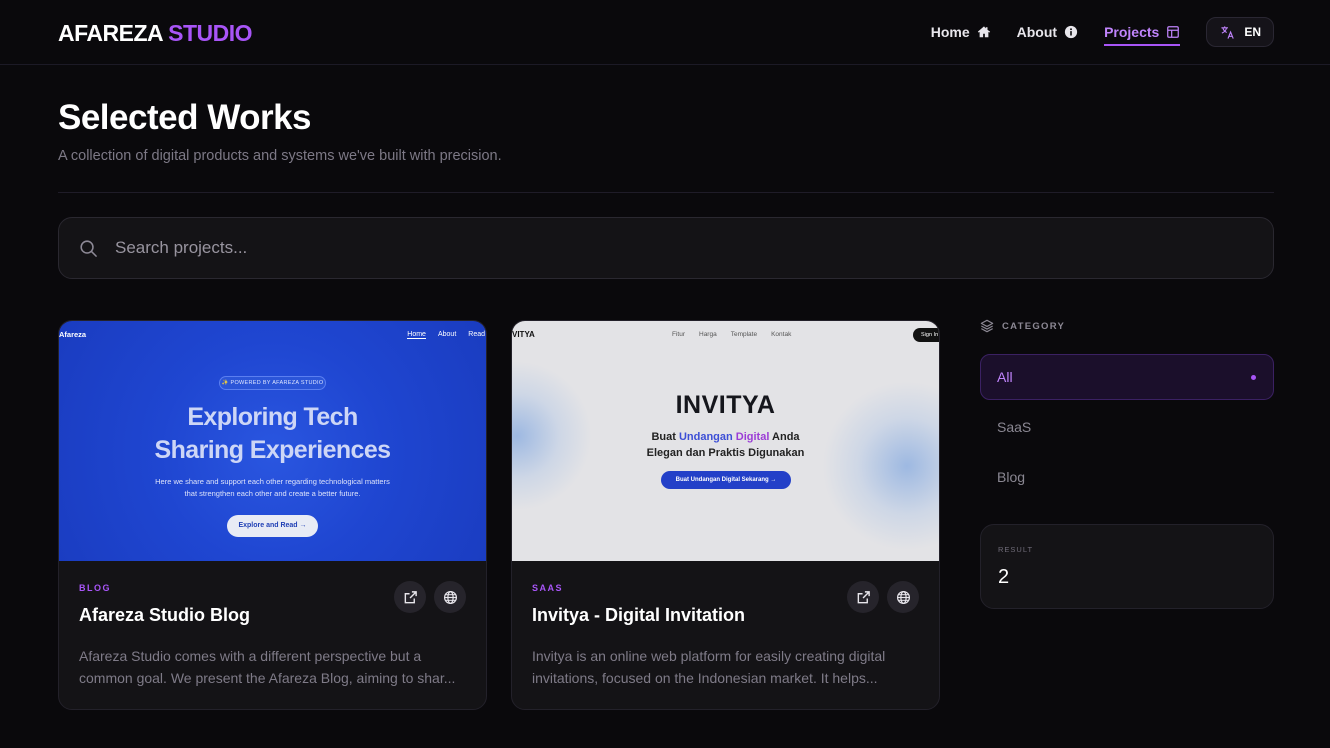 Image resolution: width=1330 pixels, height=748 pixels. What do you see at coordinates (88, 248) in the screenshot?
I see `search-icon` at bounding box center [88, 248].